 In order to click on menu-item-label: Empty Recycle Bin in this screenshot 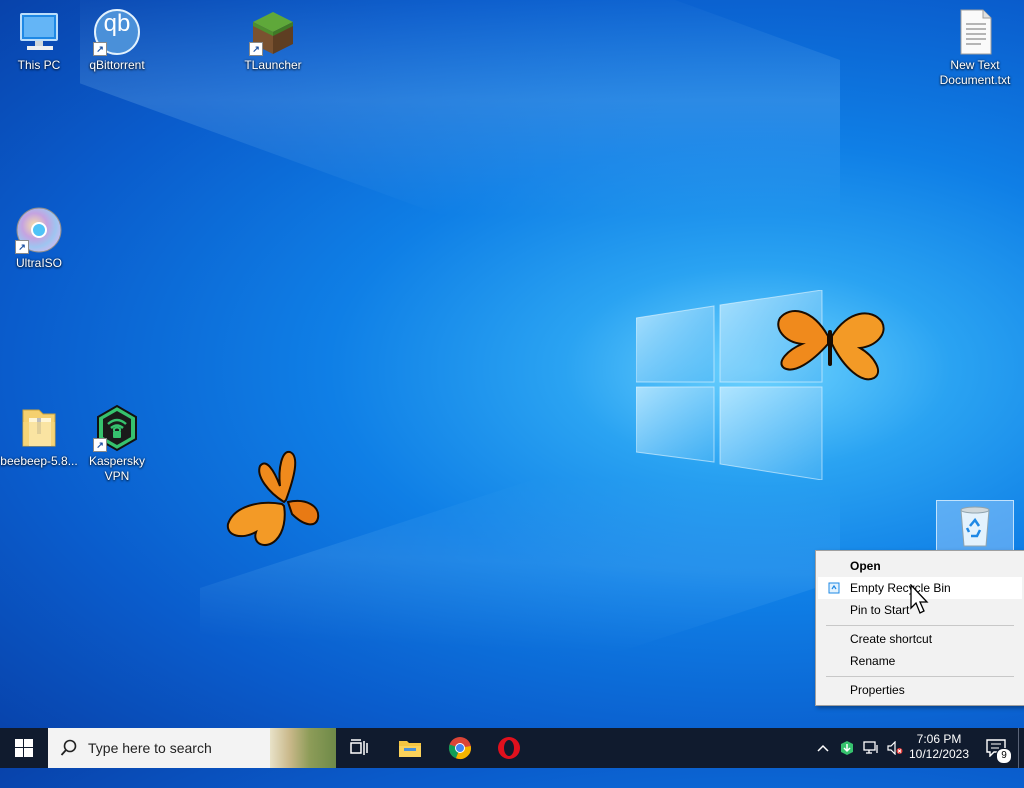, I will do `click(900, 588)`.